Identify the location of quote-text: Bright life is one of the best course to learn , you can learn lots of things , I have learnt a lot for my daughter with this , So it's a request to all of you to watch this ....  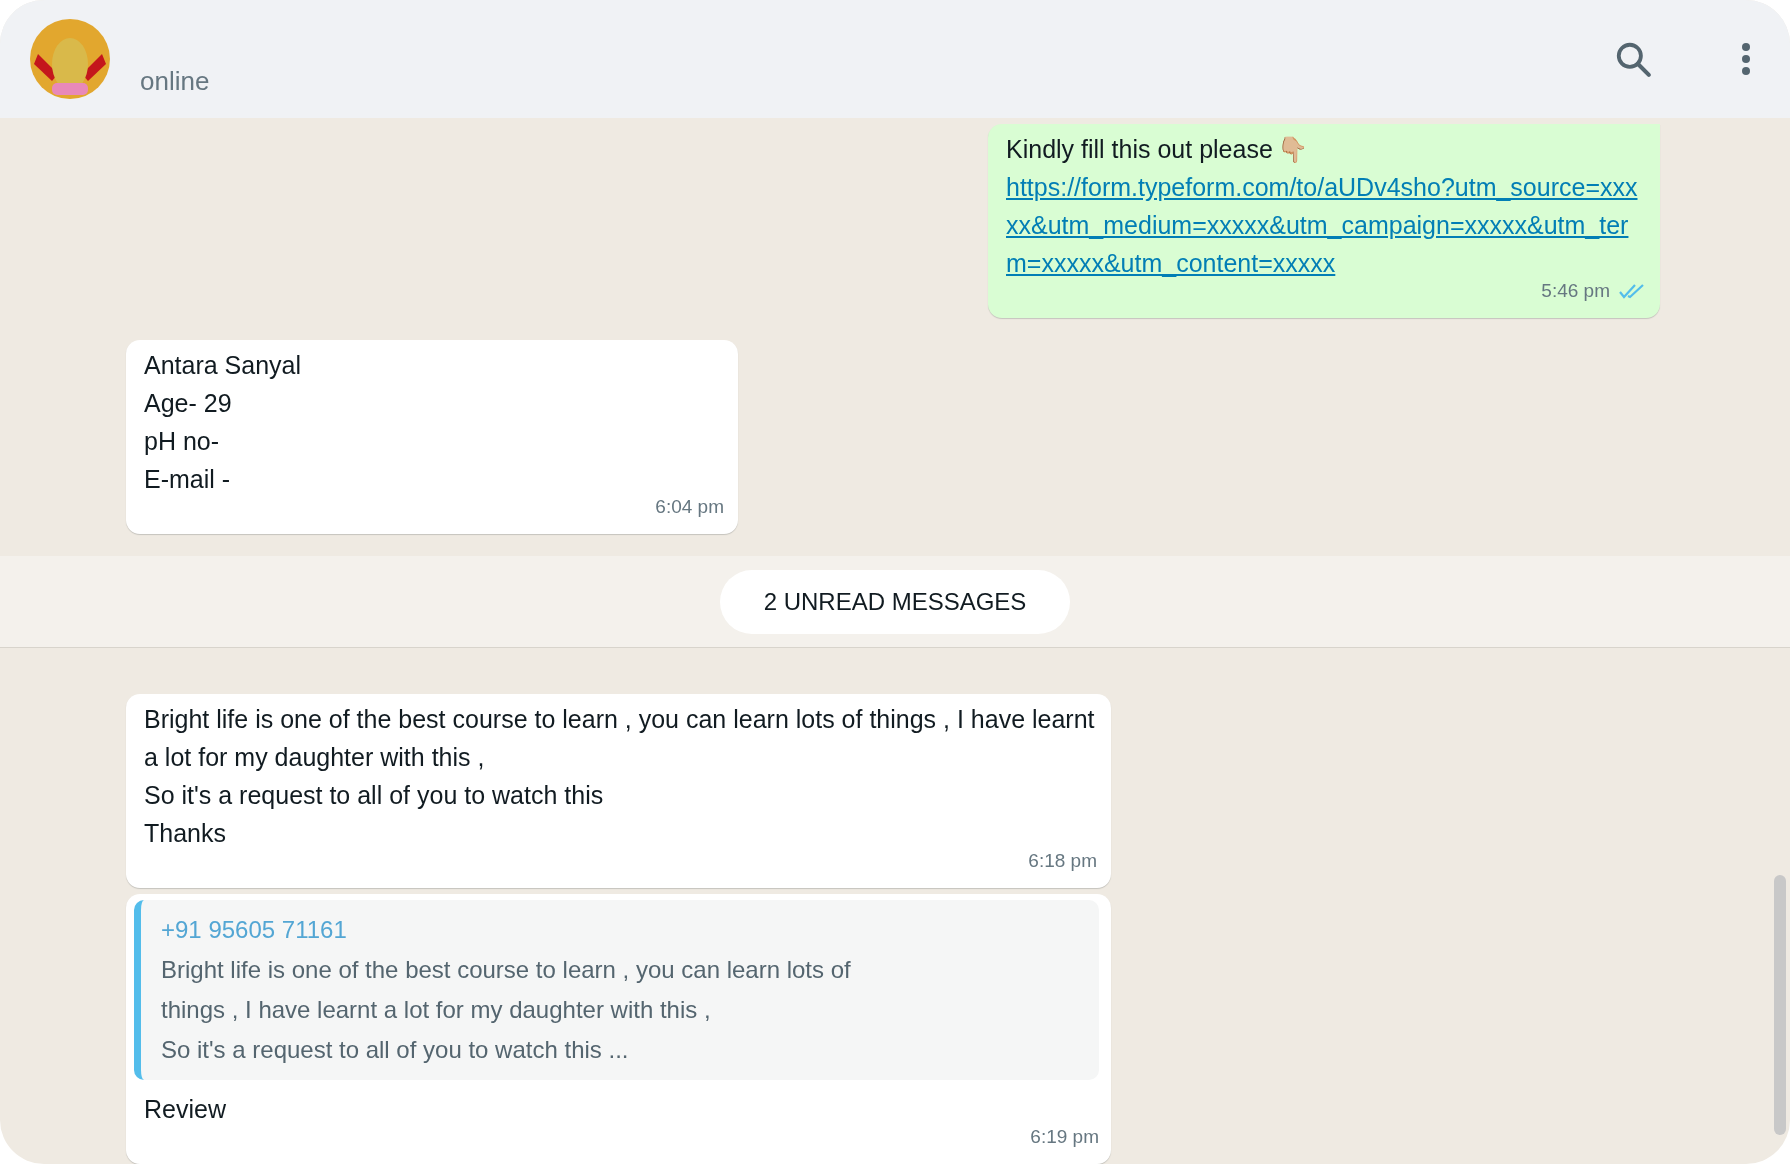
(506, 1010).